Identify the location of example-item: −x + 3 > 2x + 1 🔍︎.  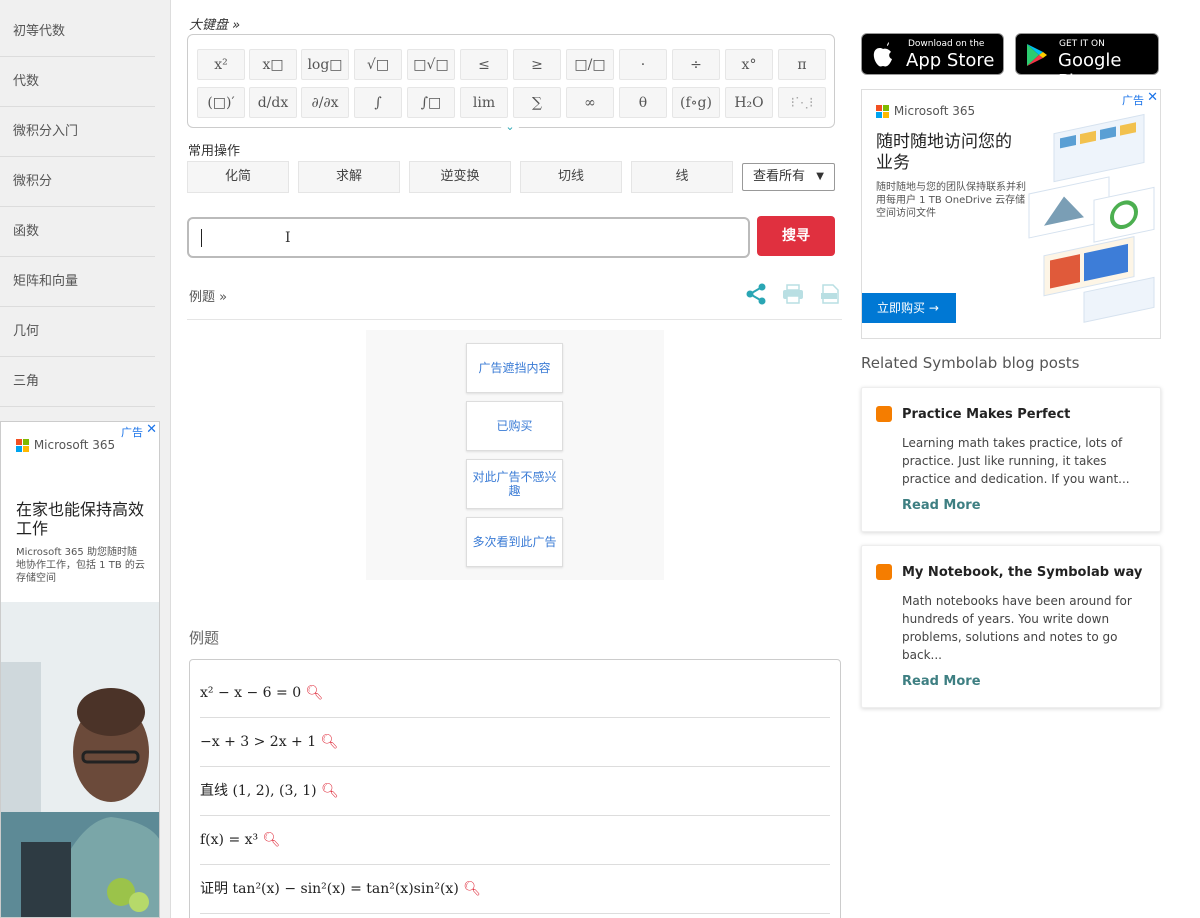
(515, 742).